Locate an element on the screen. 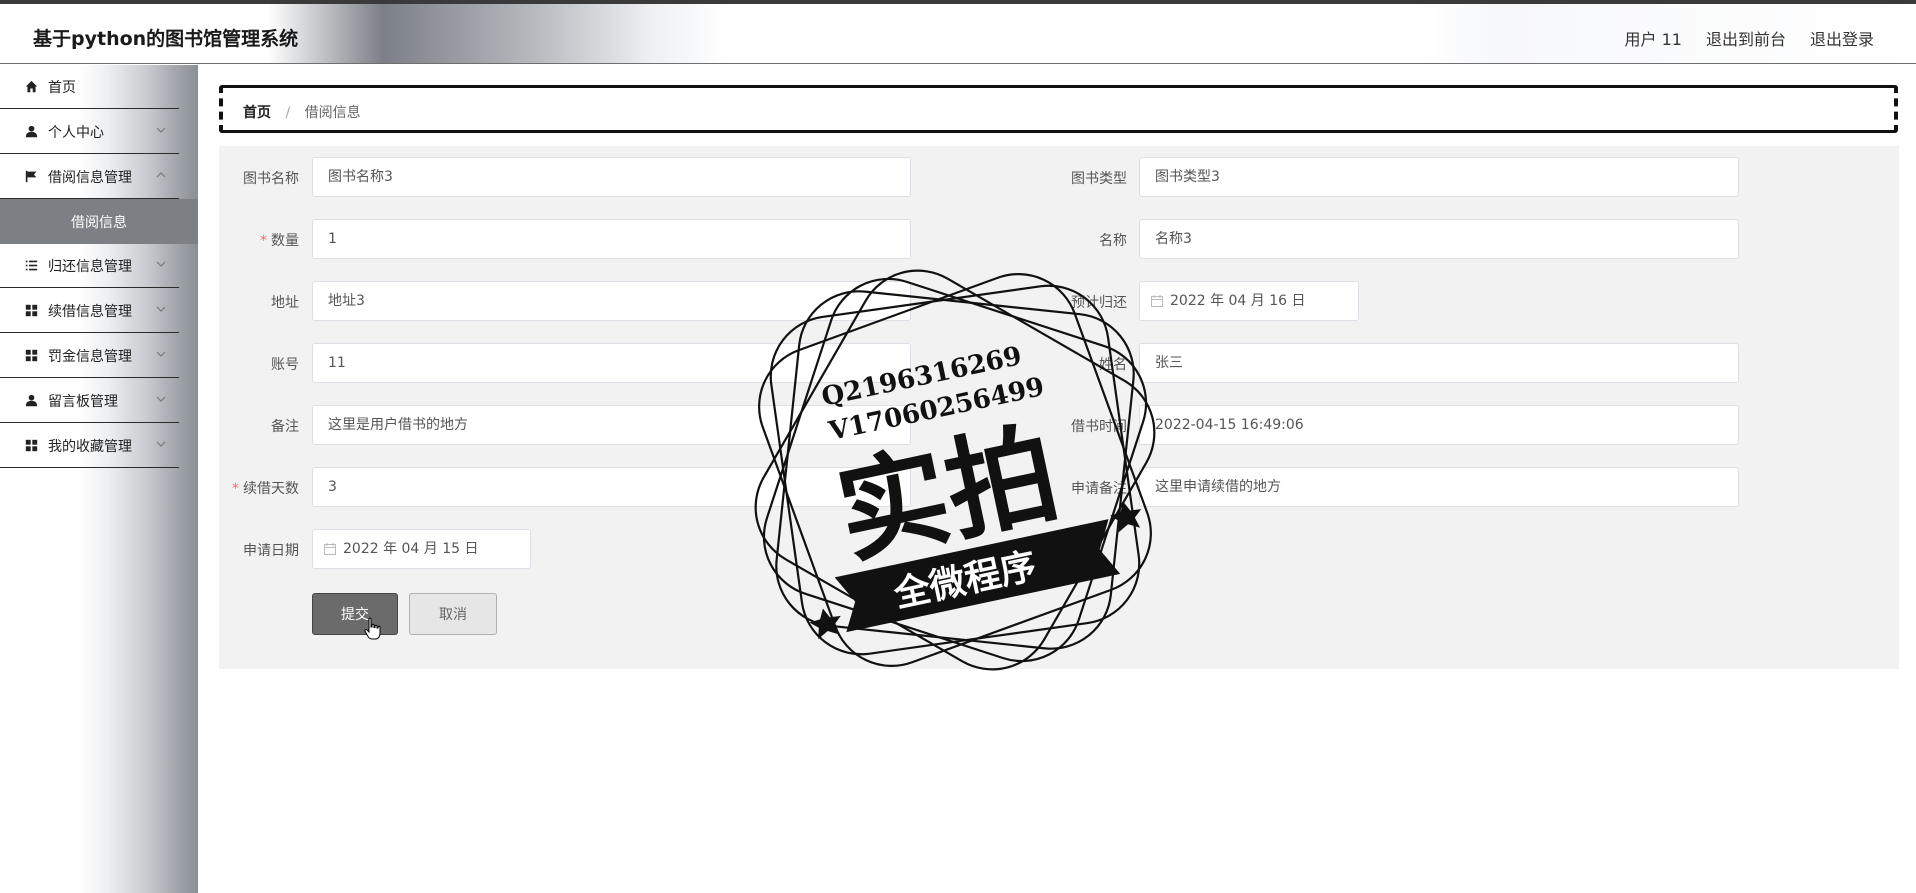 The image size is (1916, 893). apply-remark-input: 这里申请续借的地方 is located at coordinates (1439, 487).